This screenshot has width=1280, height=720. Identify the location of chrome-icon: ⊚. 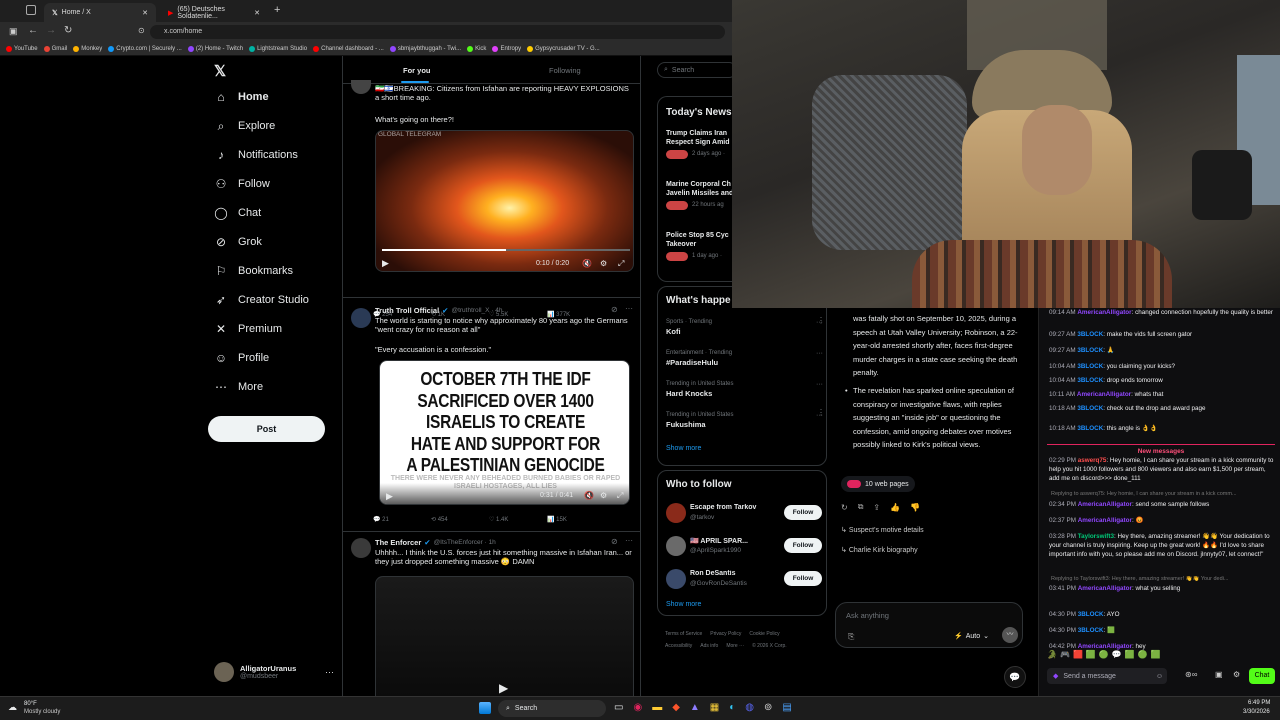
(768, 707).